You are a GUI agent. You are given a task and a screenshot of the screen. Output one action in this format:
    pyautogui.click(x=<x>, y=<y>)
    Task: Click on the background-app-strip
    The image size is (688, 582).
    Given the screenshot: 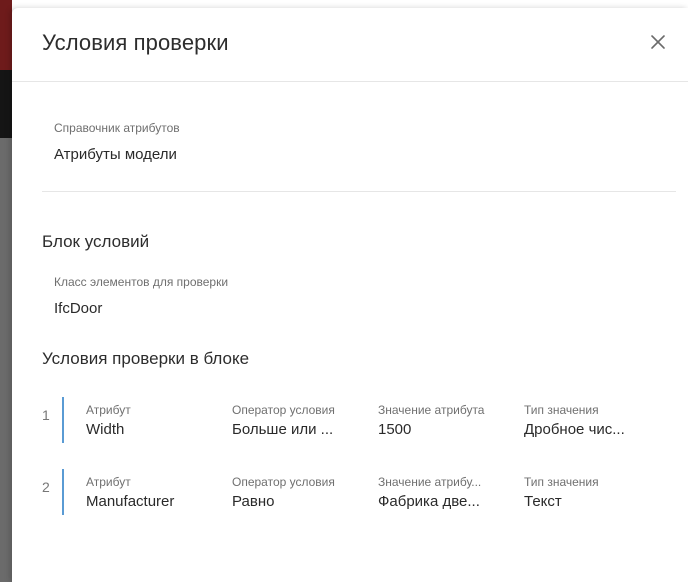 What is the action you would take?
    pyautogui.click(x=6, y=291)
    